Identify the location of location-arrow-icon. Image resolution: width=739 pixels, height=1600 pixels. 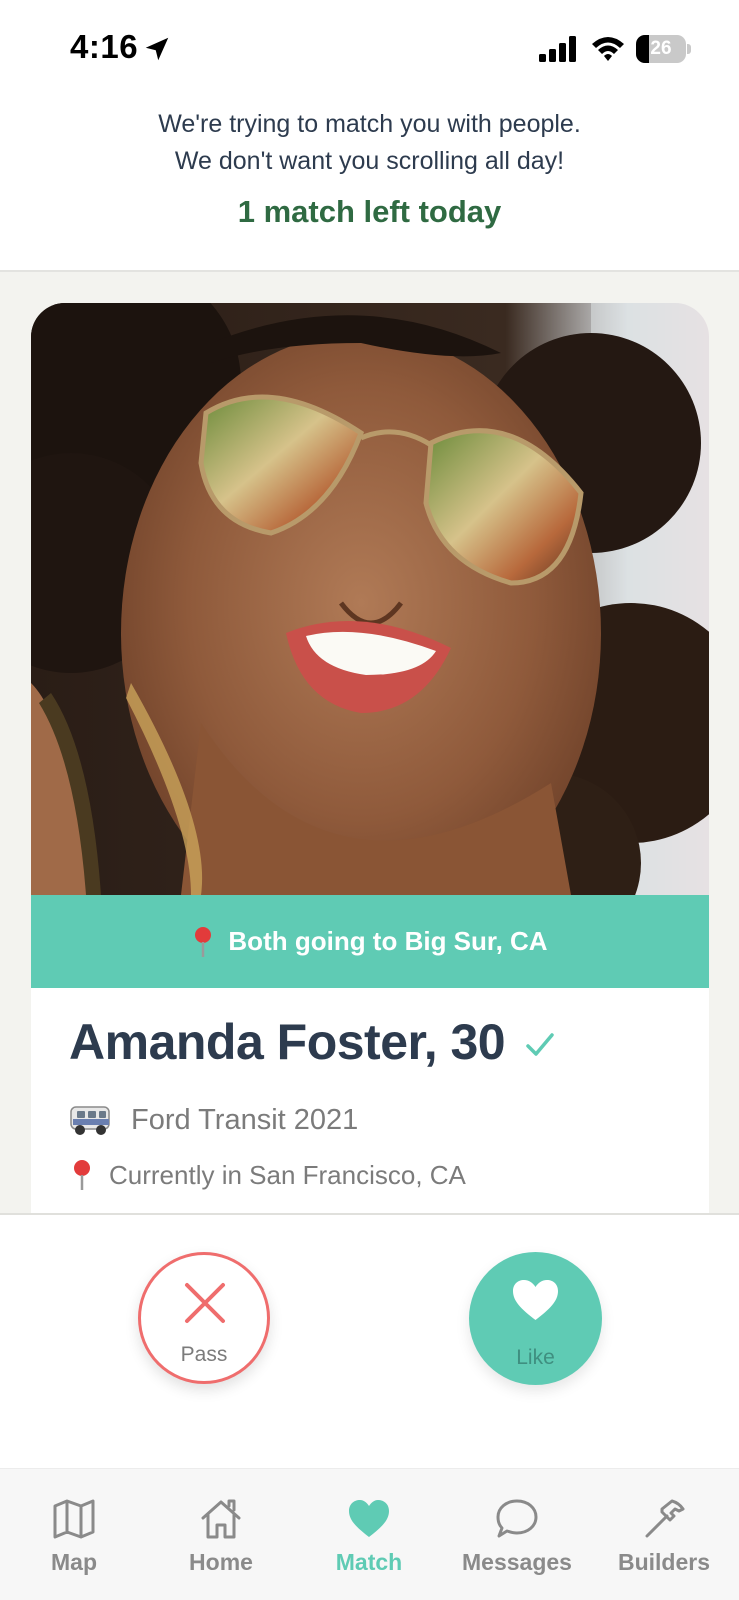
(157, 49).